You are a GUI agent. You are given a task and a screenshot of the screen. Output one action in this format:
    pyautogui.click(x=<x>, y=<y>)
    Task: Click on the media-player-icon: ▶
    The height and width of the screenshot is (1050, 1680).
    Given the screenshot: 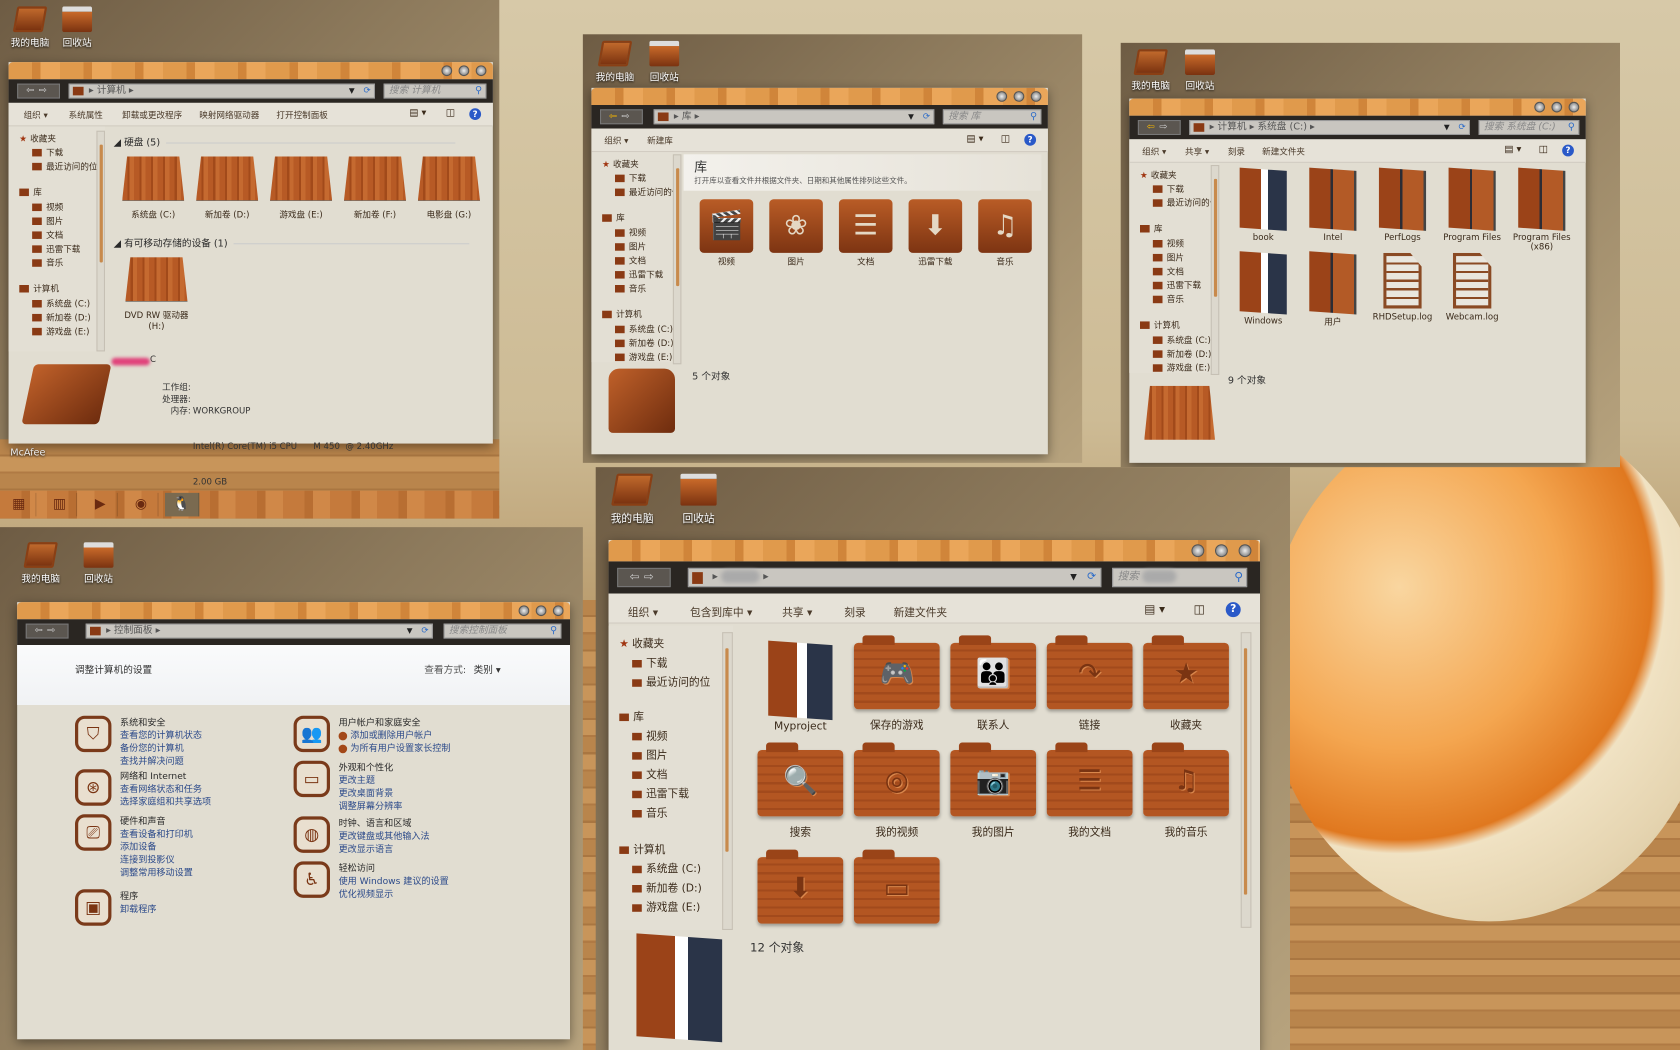 What is the action you would take?
    pyautogui.click(x=101, y=504)
    